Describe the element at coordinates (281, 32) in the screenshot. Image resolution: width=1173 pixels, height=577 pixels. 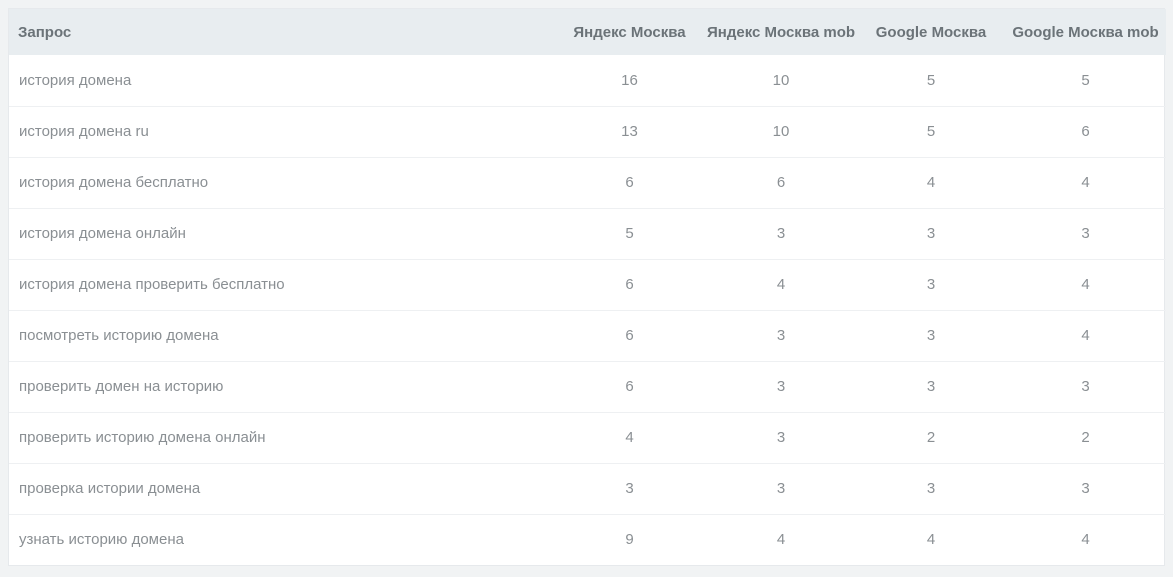
I see `column-header-query: Запрос` at that location.